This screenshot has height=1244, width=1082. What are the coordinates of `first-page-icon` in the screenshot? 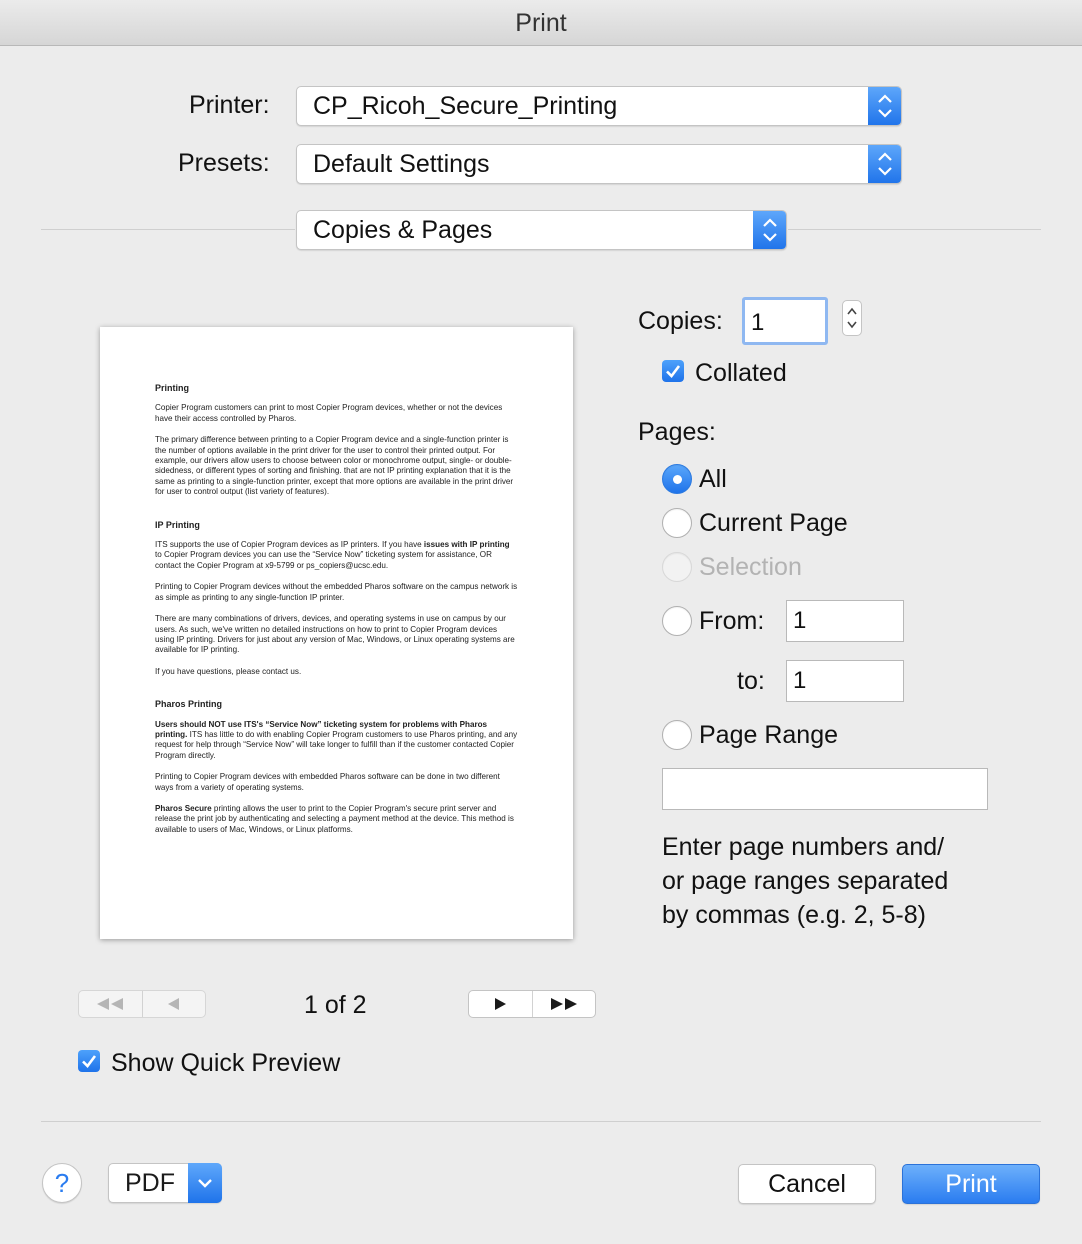 It's located at (110, 1004).